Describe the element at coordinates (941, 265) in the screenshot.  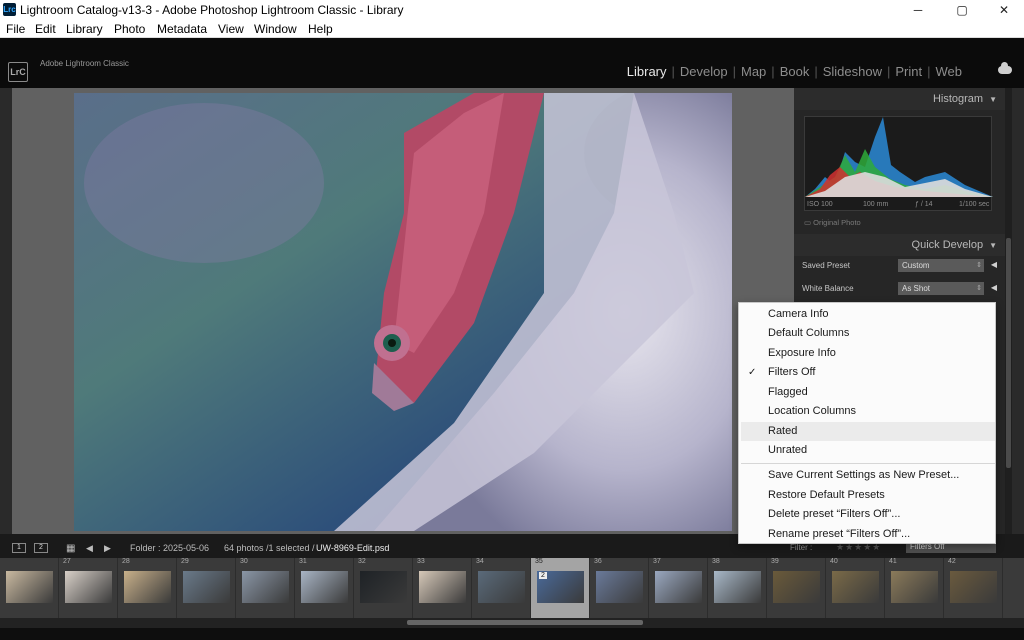
I see `saved-preset-select: Custom` at that location.